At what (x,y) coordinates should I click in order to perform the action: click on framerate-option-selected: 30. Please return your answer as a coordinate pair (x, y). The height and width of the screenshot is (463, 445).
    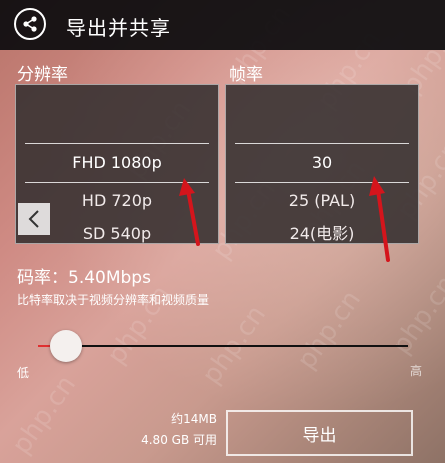
    Looking at the image, I should click on (322, 163).